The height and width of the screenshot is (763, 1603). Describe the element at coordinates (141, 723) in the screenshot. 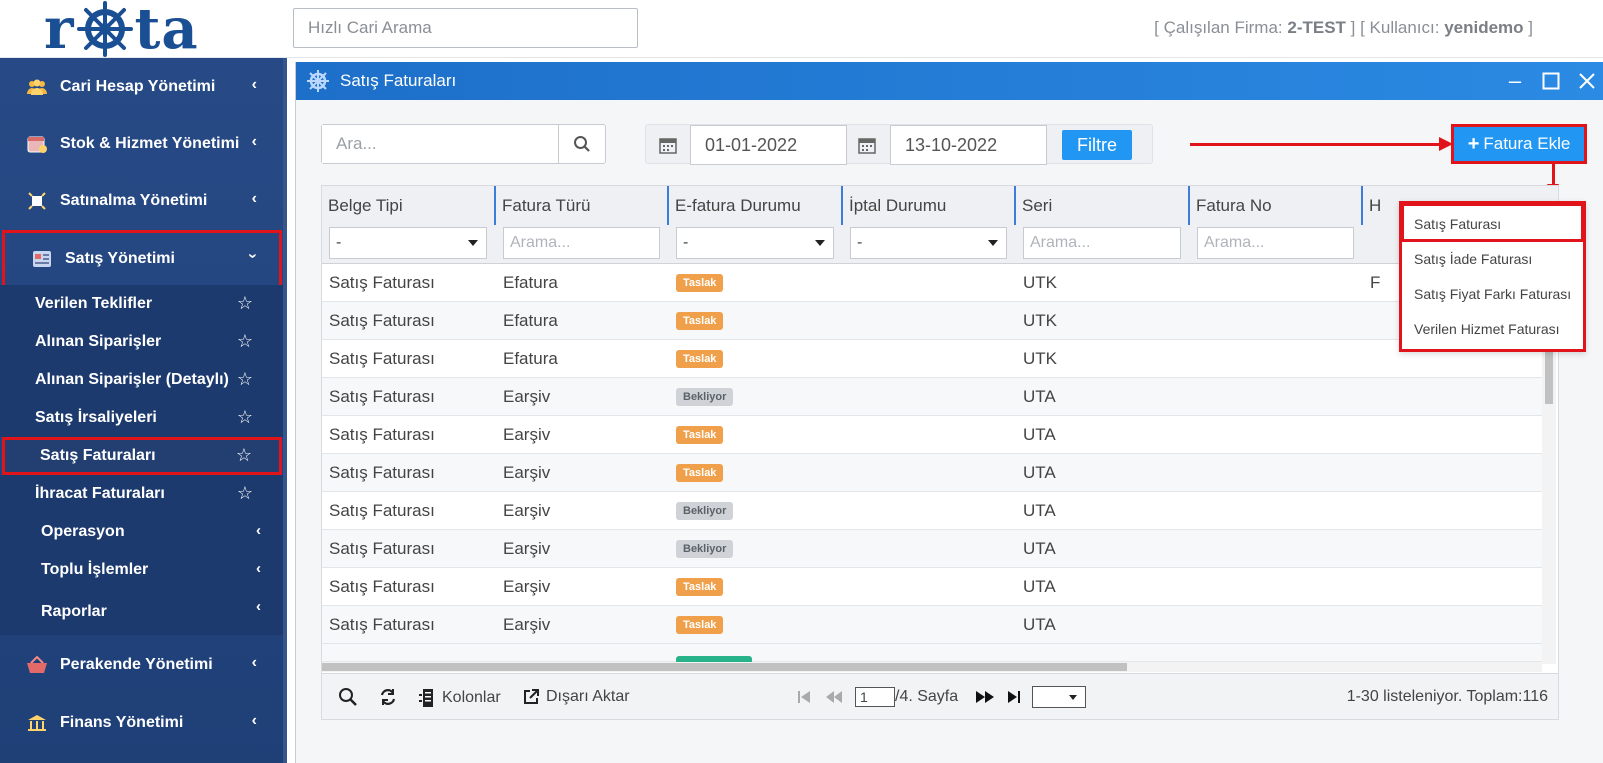

I see `sidebar-item-finans: Finans Yönetimi ‹` at that location.